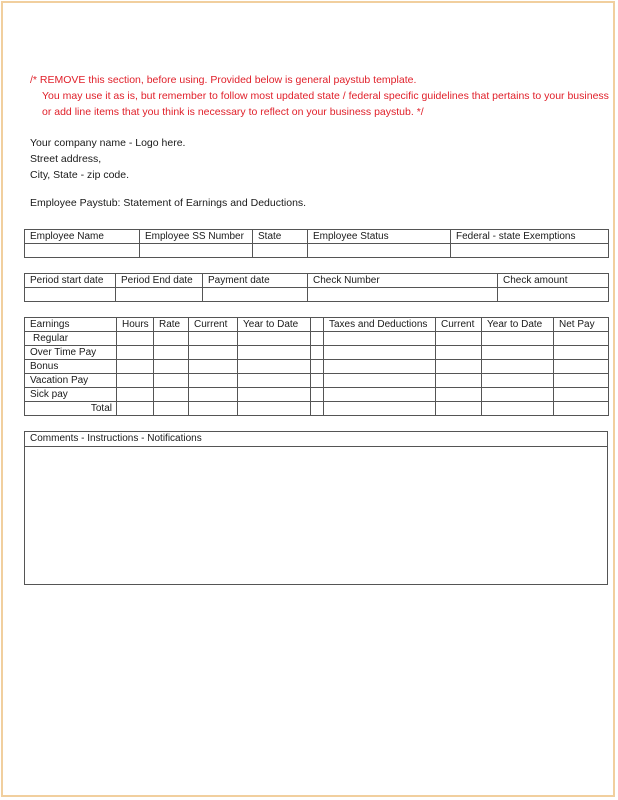 Image resolution: width=618 pixels, height=800 pixels. I want to click on earnings-label-regular: Regular, so click(70, 338).